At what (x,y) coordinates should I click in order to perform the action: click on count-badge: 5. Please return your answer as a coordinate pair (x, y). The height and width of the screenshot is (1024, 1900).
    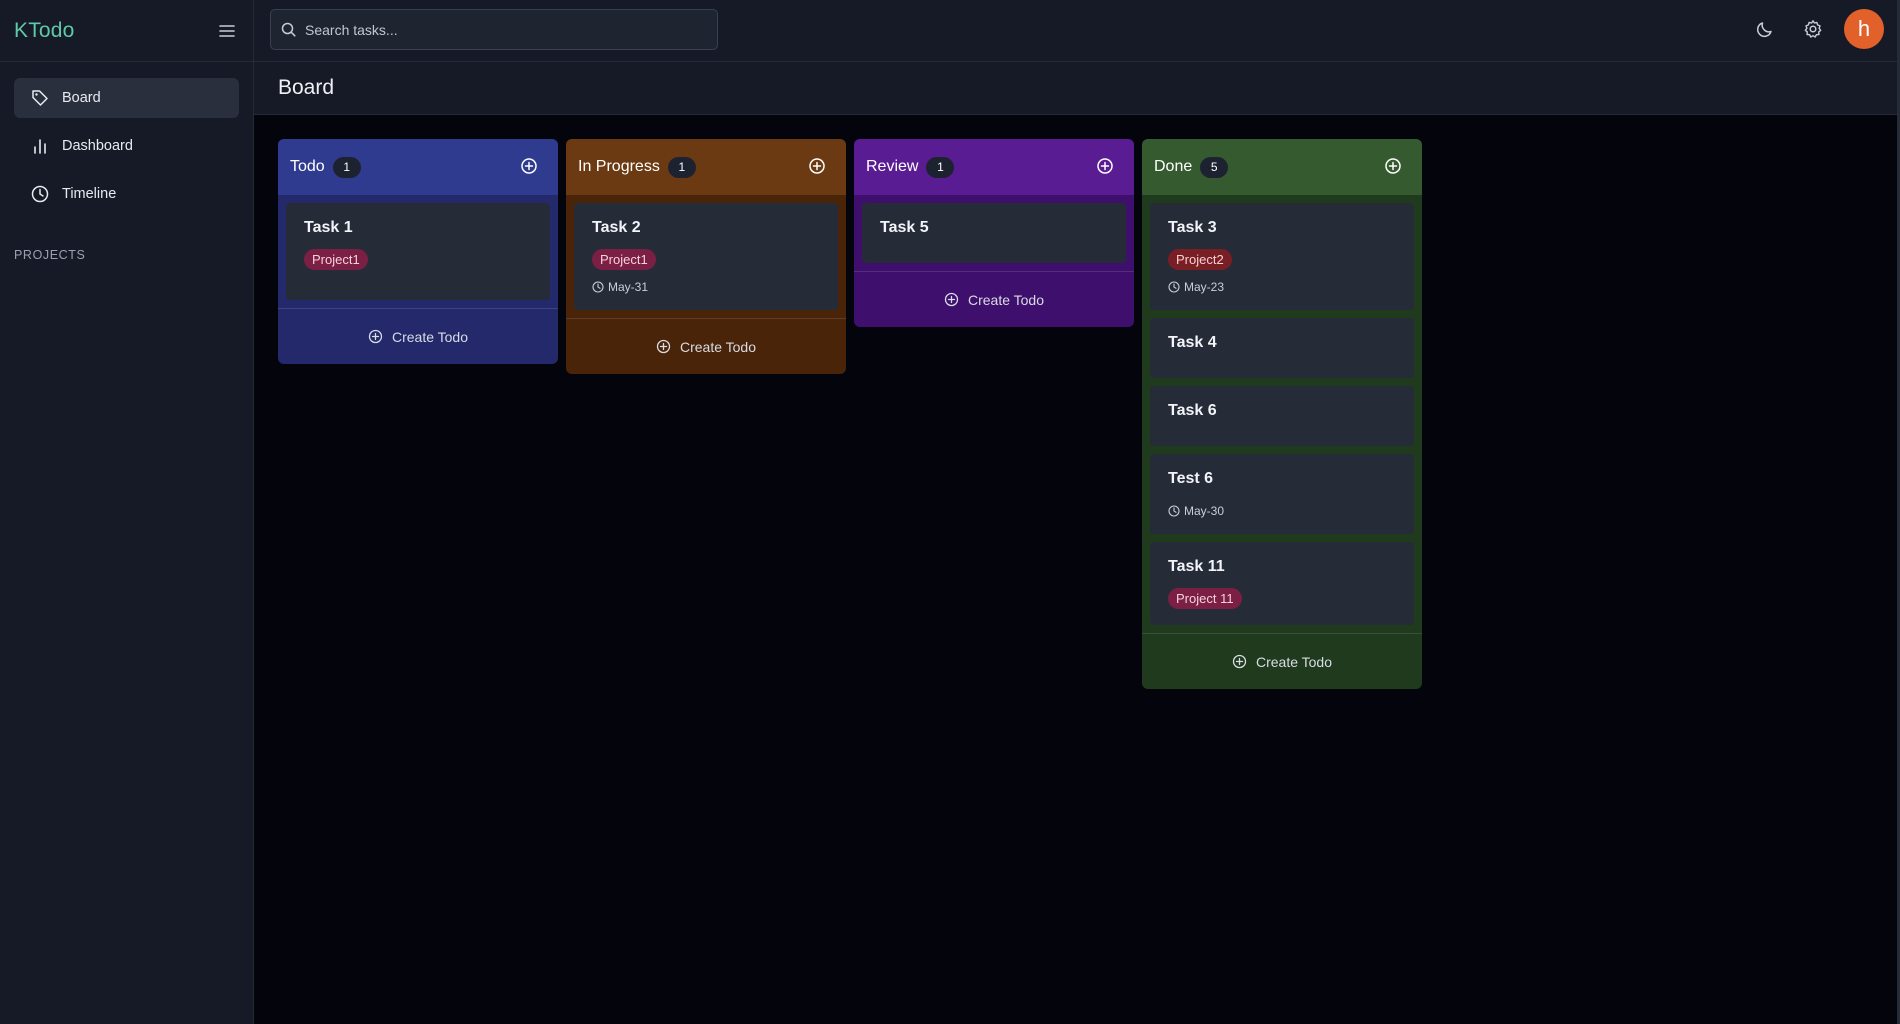
    Looking at the image, I should click on (1214, 167).